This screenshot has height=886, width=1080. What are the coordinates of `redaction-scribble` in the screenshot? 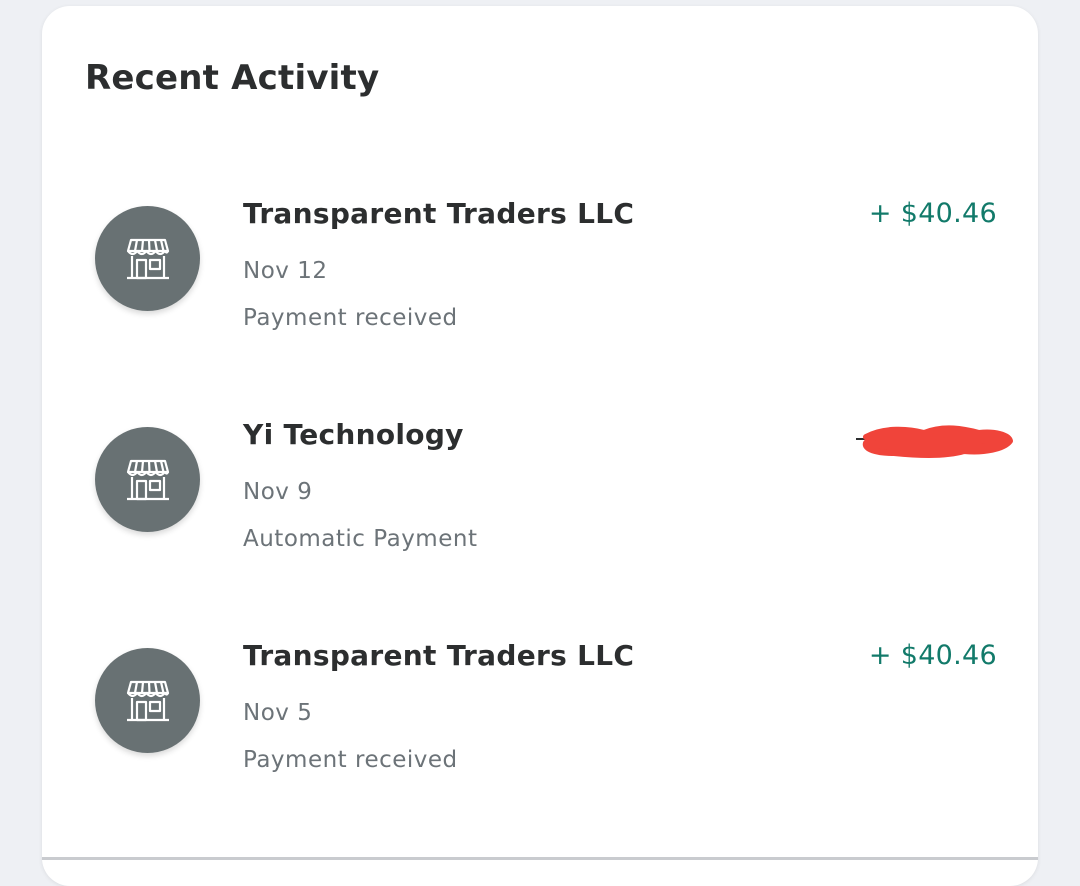 It's located at (934, 441).